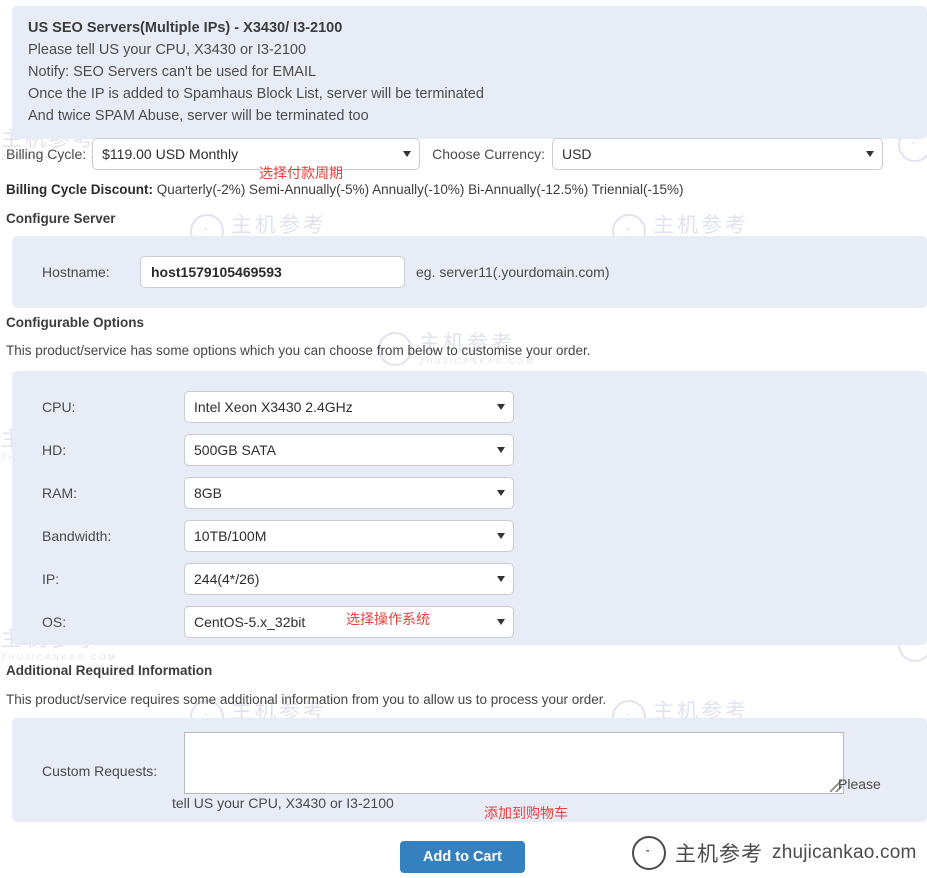 This screenshot has height=878, width=927. I want to click on option-row-hd: HD: 500GB SATA, so click(469, 449).